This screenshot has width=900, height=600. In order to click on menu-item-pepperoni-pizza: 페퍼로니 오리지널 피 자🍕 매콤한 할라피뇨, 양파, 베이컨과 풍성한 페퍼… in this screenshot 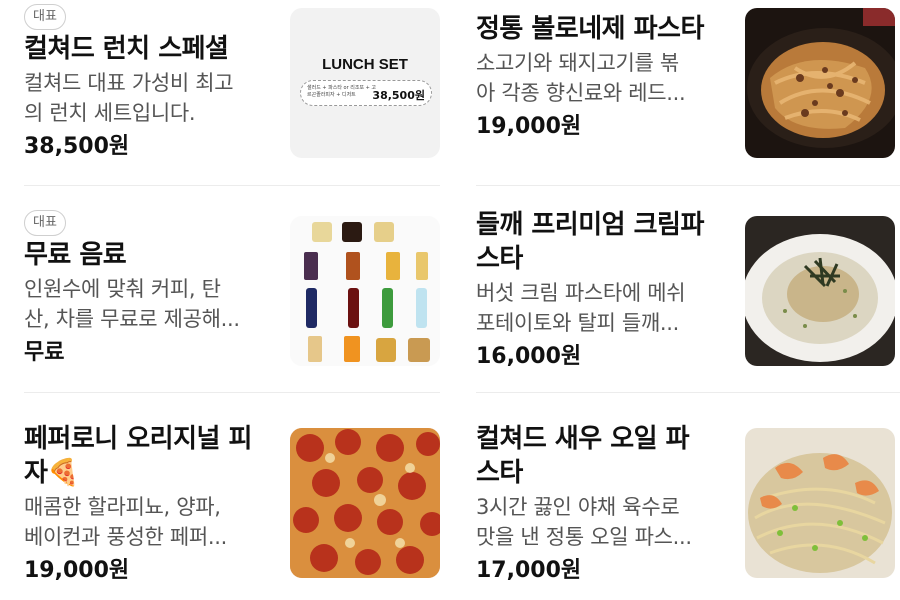, I will do `click(220, 500)`.